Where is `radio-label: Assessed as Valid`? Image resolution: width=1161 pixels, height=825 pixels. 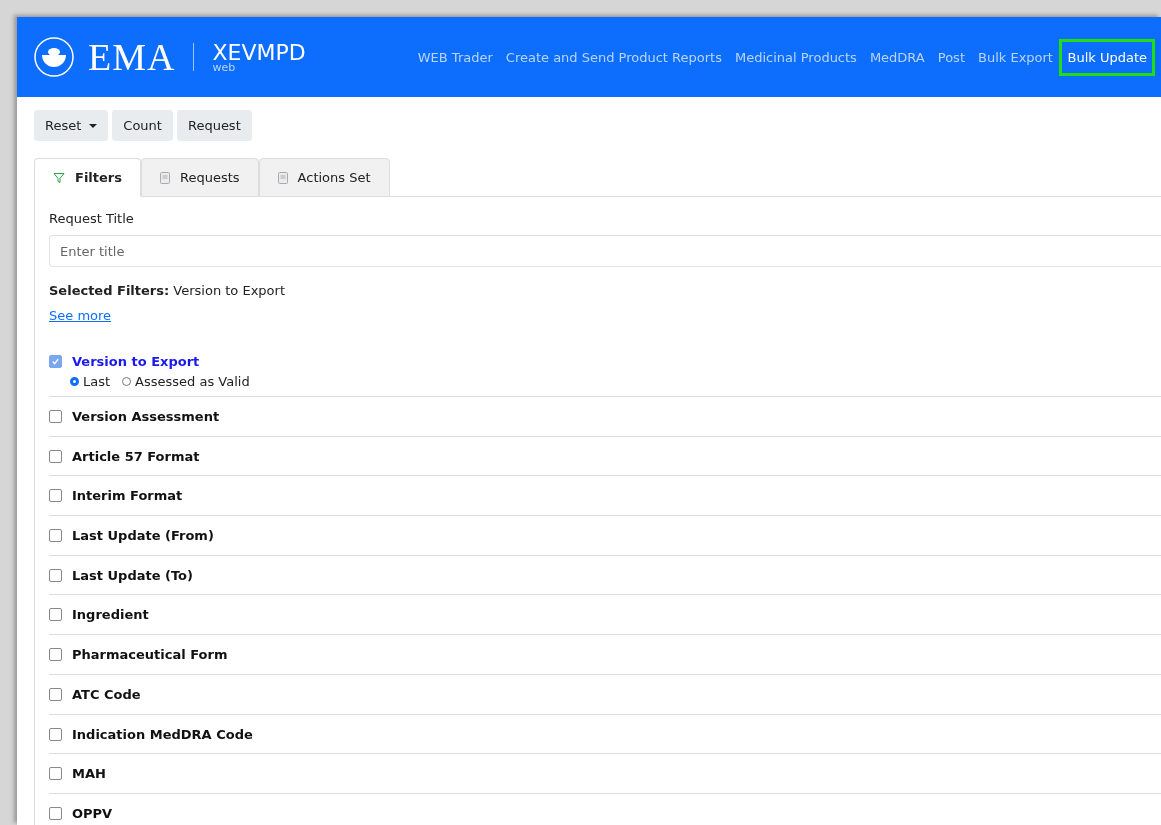 radio-label: Assessed as Valid is located at coordinates (192, 381).